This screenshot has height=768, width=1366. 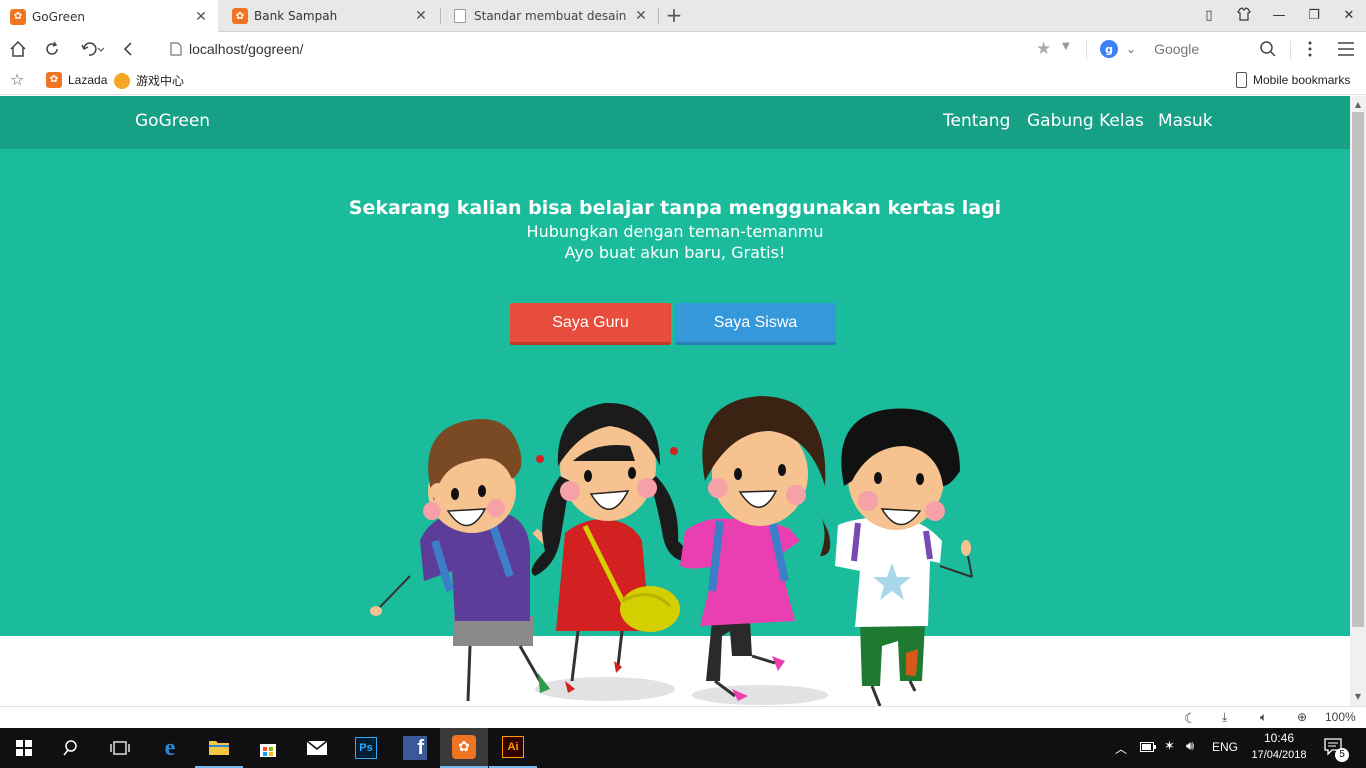 I want to click on bookmark-star-icon: ★, so click(x=1043, y=49).